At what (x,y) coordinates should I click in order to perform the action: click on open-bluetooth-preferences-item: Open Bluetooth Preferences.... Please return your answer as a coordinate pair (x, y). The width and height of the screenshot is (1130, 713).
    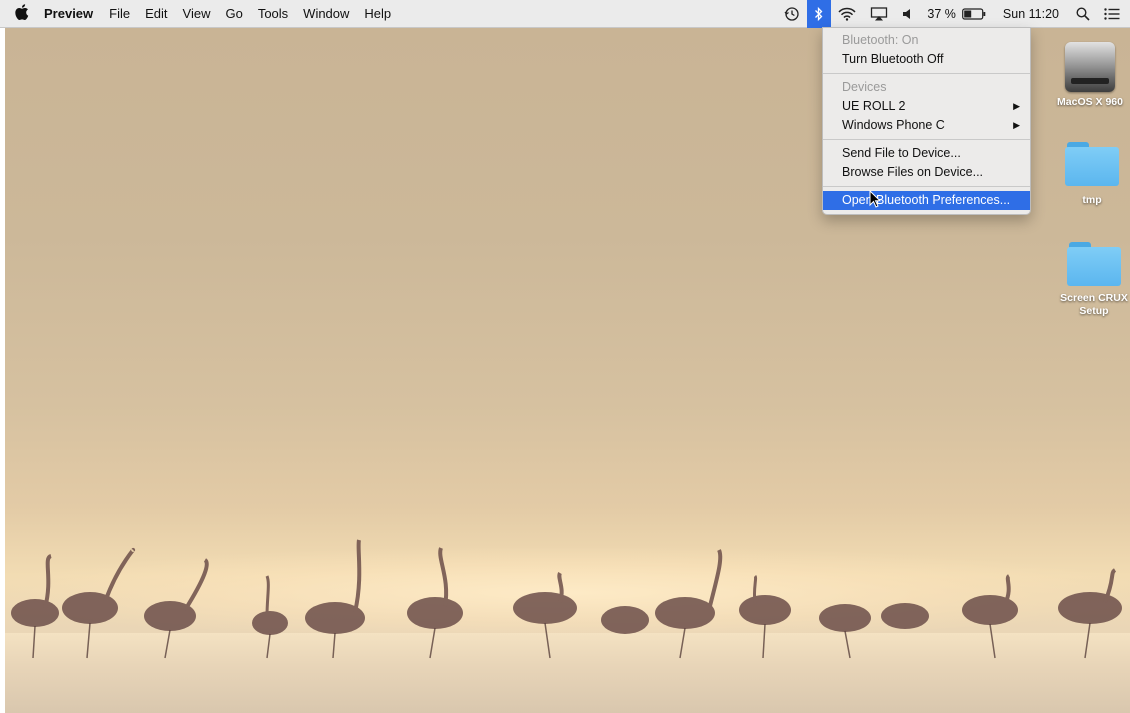
    Looking at the image, I should click on (926, 200).